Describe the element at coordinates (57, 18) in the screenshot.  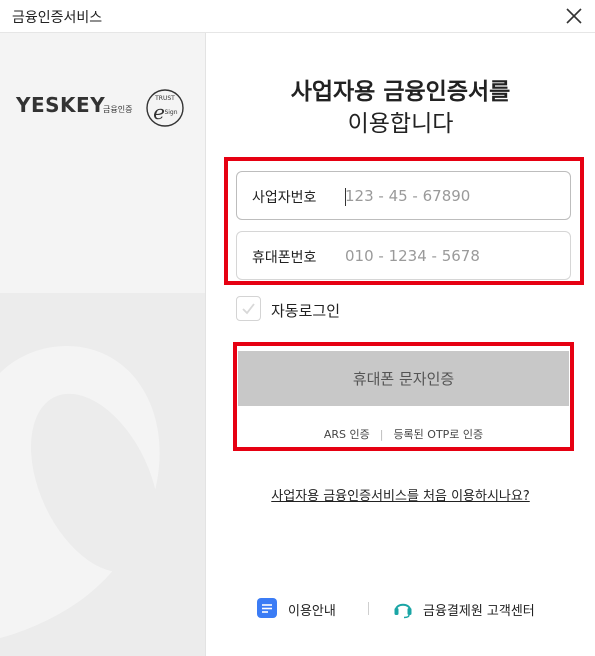
I see `window-title: 금융인증서비스` at that location.